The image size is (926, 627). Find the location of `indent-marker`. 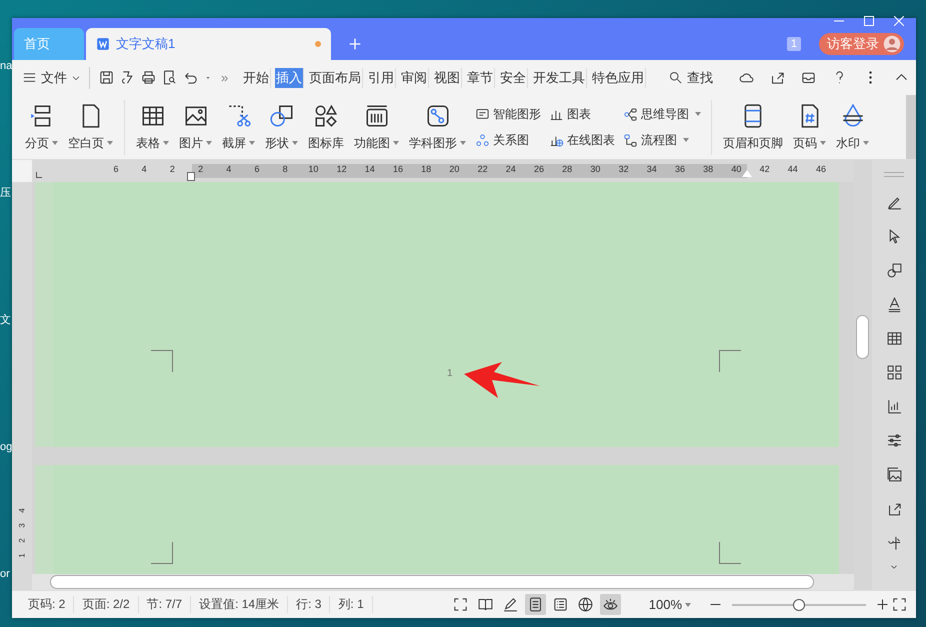

indent-marker is located at coordinates (191, 176).